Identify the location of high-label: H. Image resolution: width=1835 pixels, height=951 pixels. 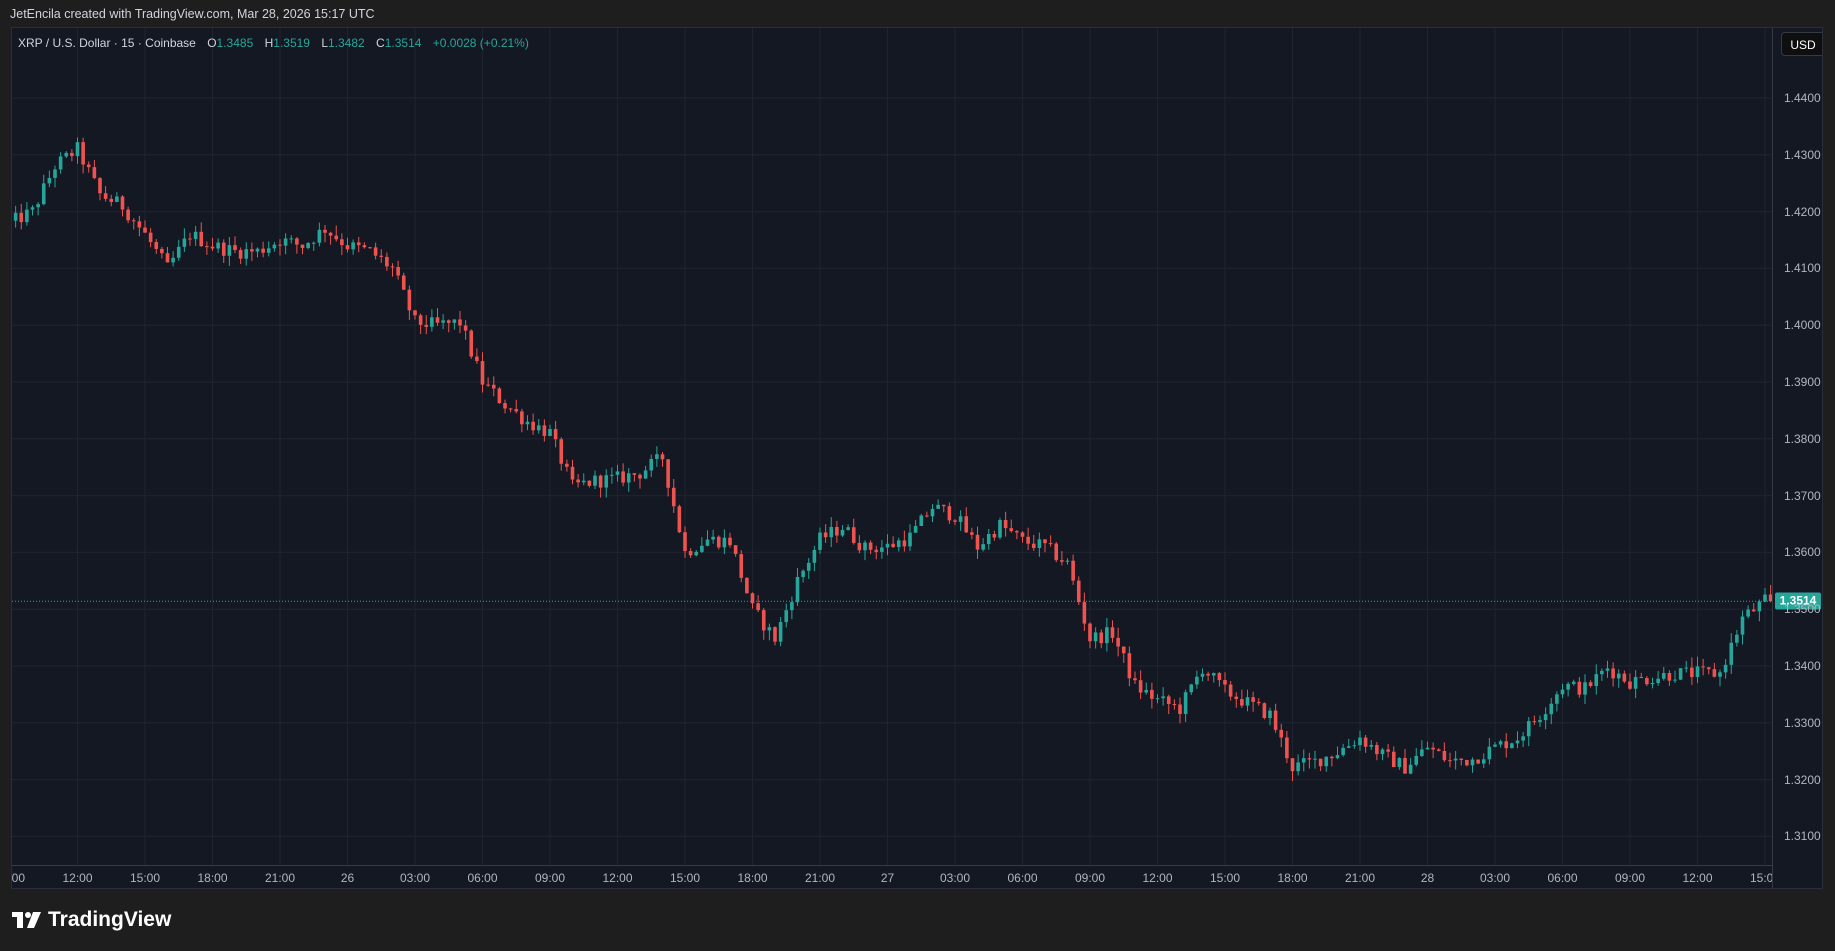
(269, 43).